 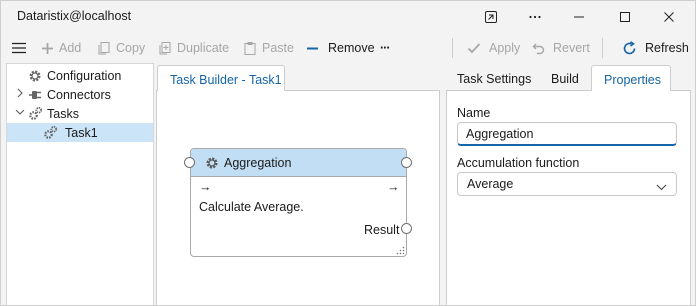 What do you see at coordinates (131, 48) in the screenshot?
I see `copy-label: Copy` at bounding box center [131, 48].